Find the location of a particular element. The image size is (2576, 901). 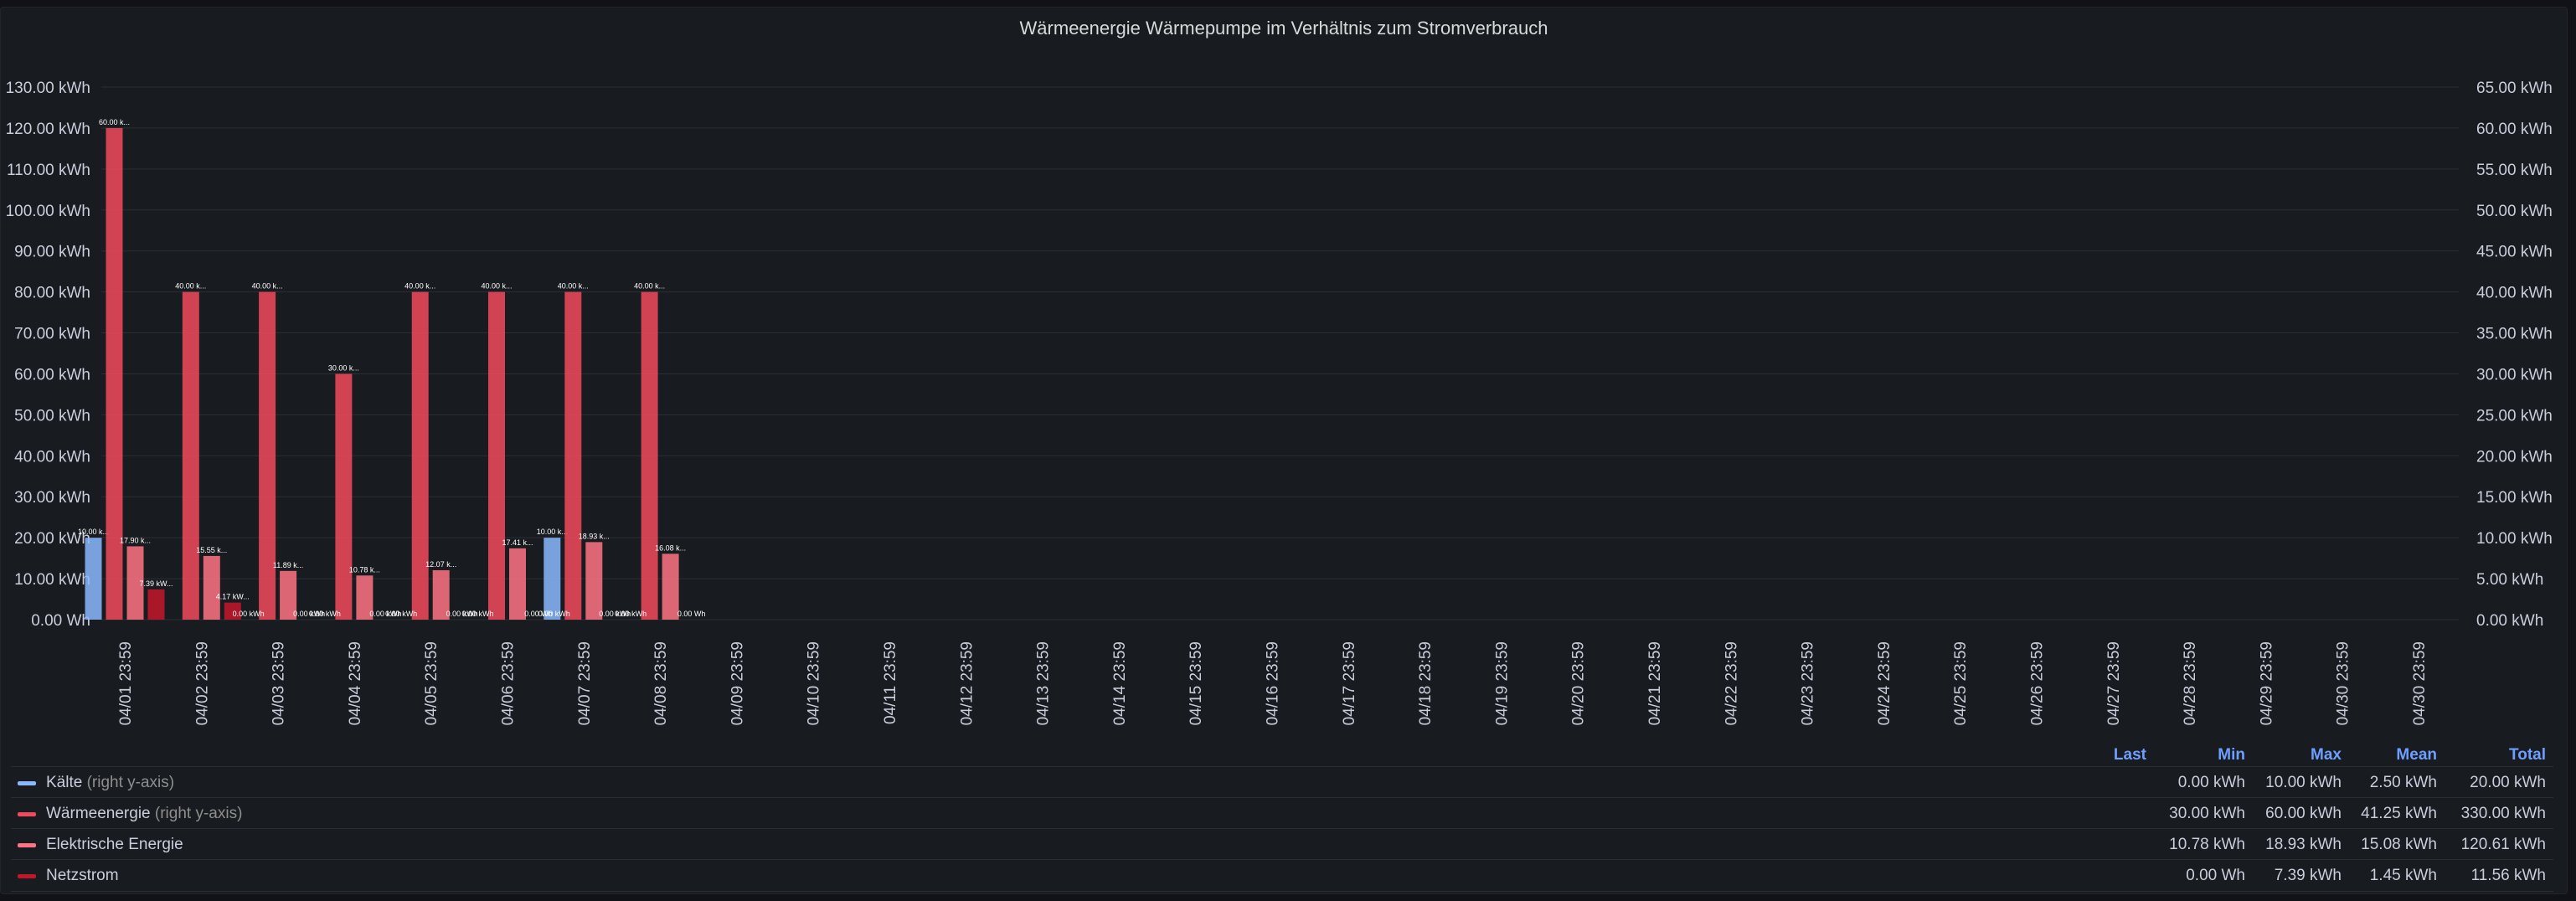

y-tick-left: 100.00 kWh is located at coordinates (48, 211).